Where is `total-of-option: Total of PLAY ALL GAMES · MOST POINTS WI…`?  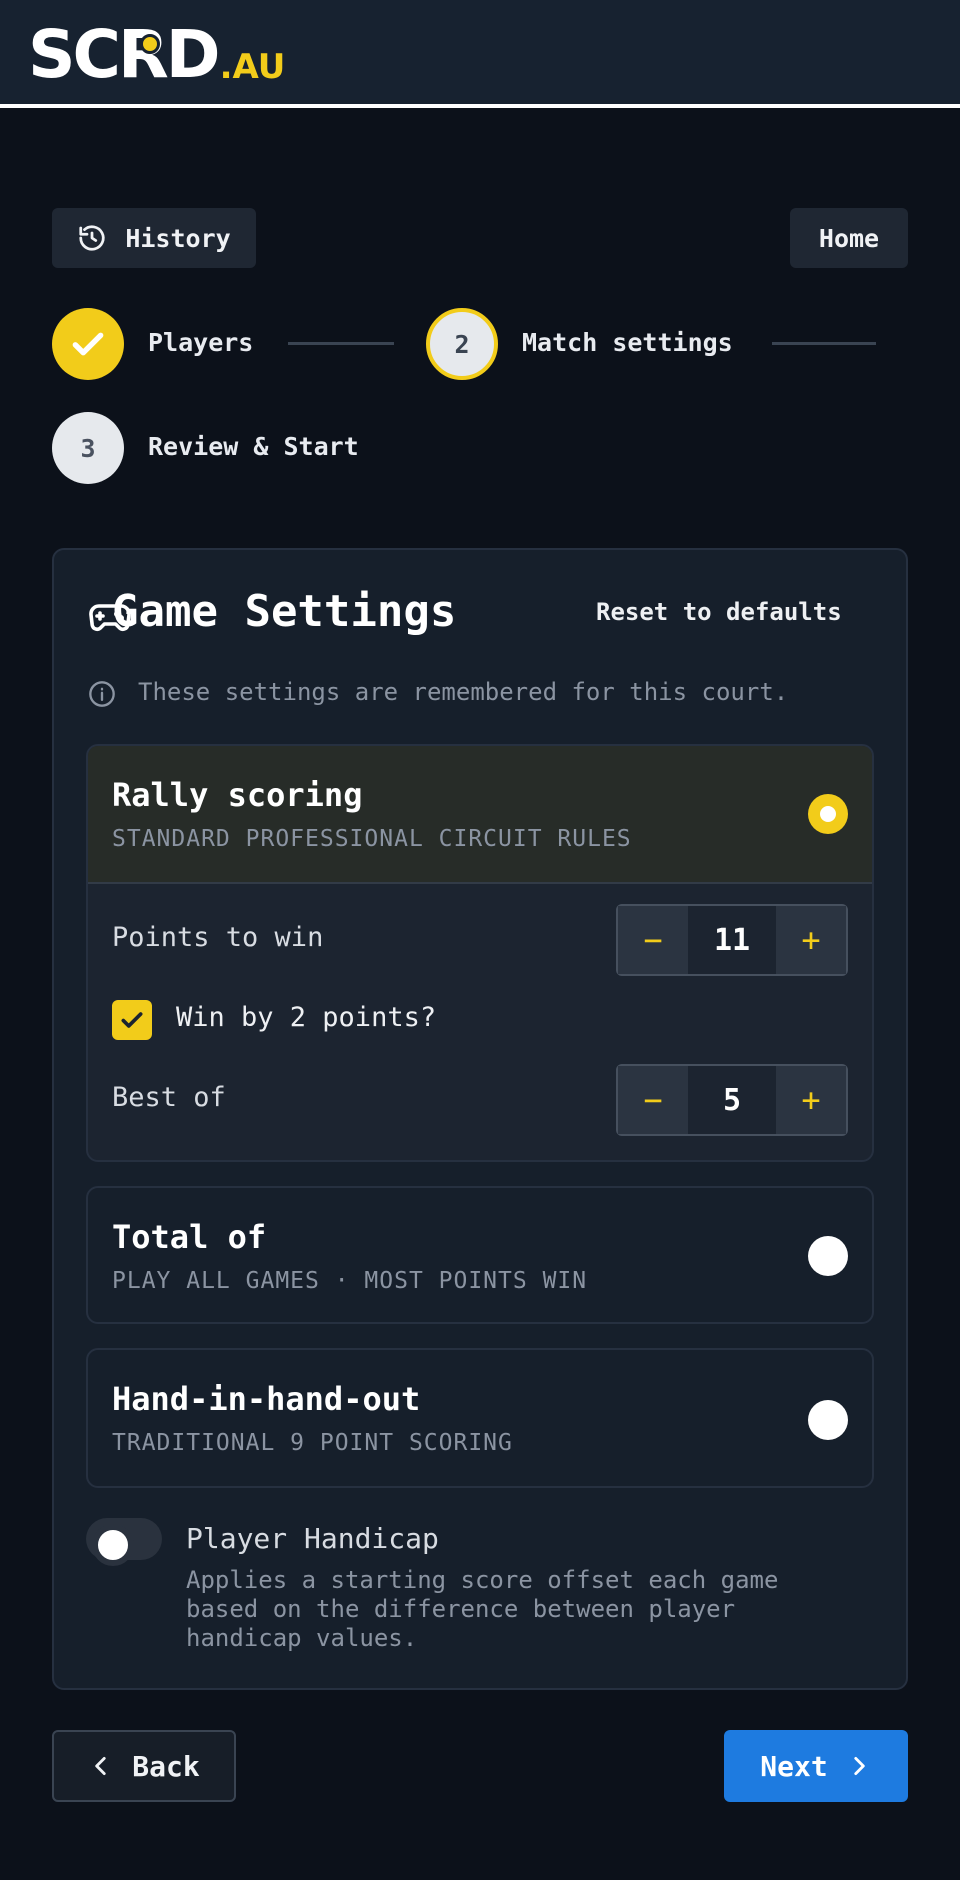 total-of-option: Total of PLAY ALL GAMES · MOST POINTS WI… is located at coordinates (480, 1255).